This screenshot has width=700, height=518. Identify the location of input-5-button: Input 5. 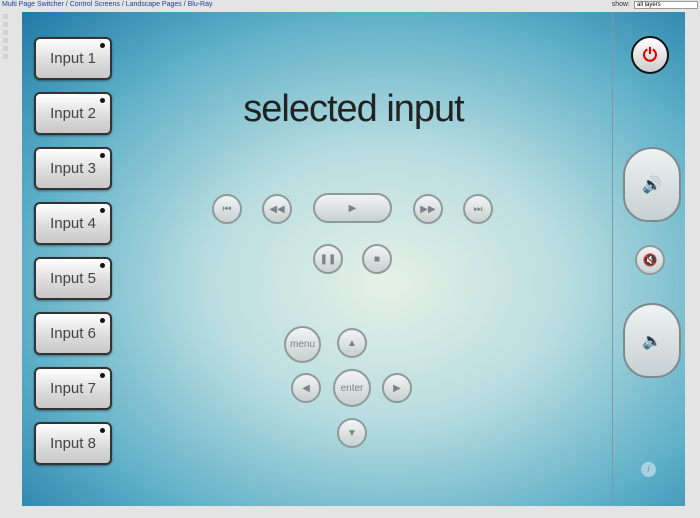
(73, 278).